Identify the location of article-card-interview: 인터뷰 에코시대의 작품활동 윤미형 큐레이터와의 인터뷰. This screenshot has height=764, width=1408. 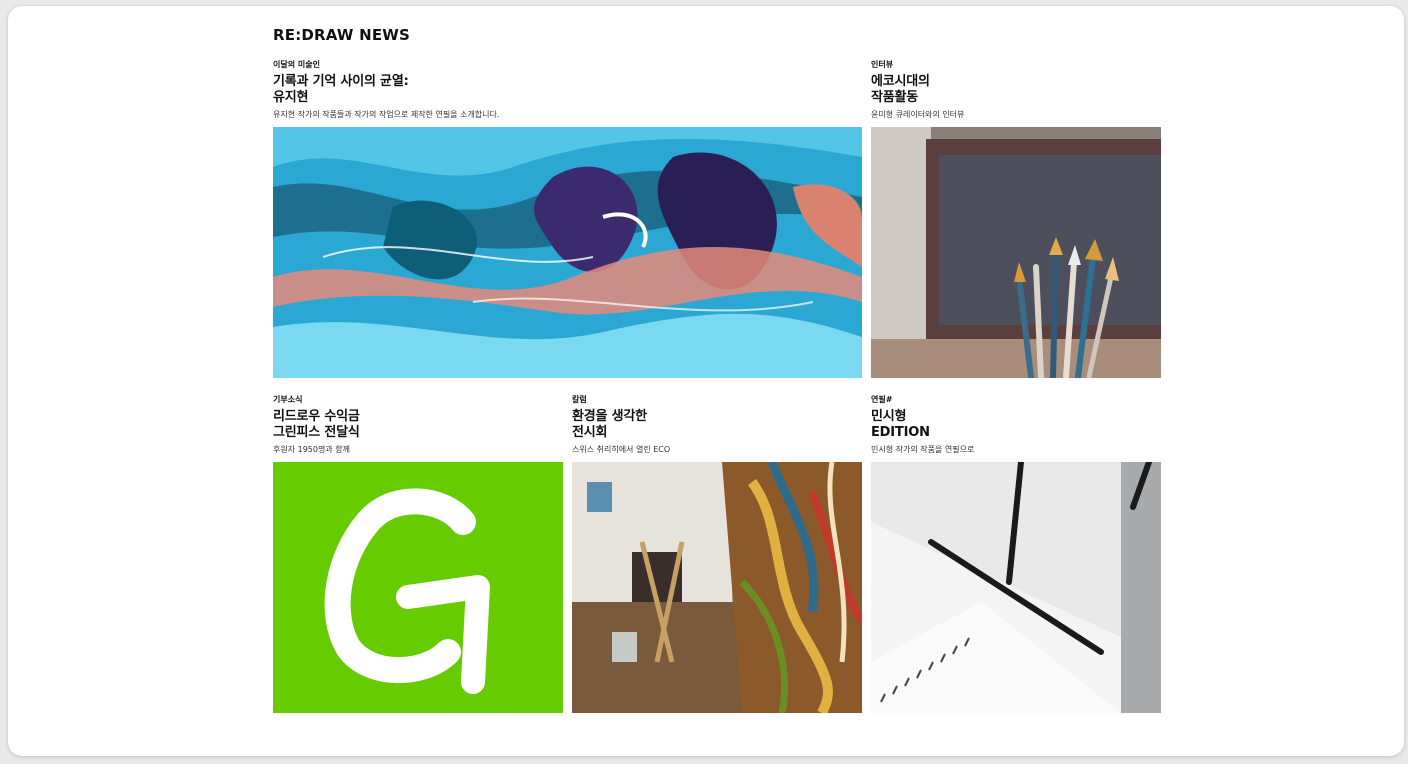
(1016, 90).